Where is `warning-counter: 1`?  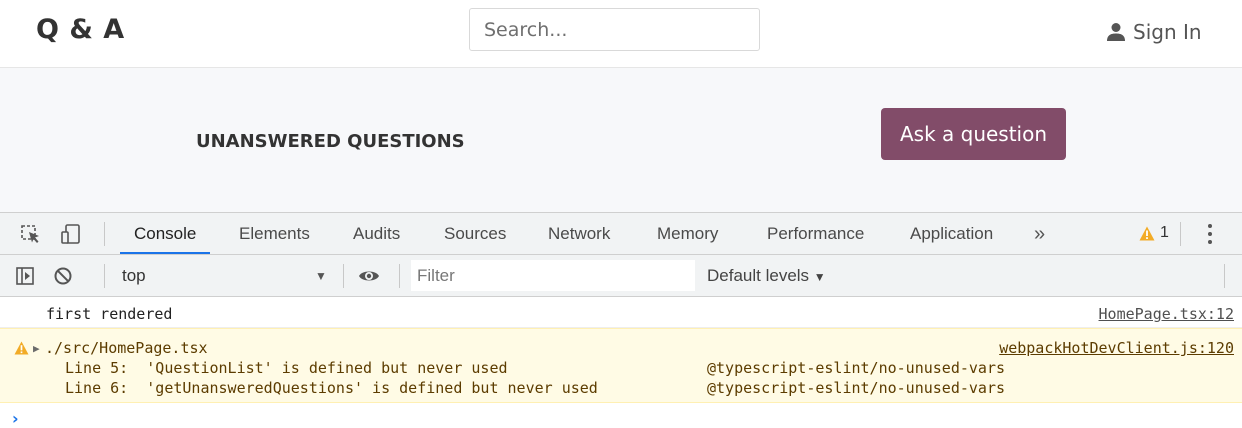 warning-counter: 1 is located at coordinates (1154, 233).